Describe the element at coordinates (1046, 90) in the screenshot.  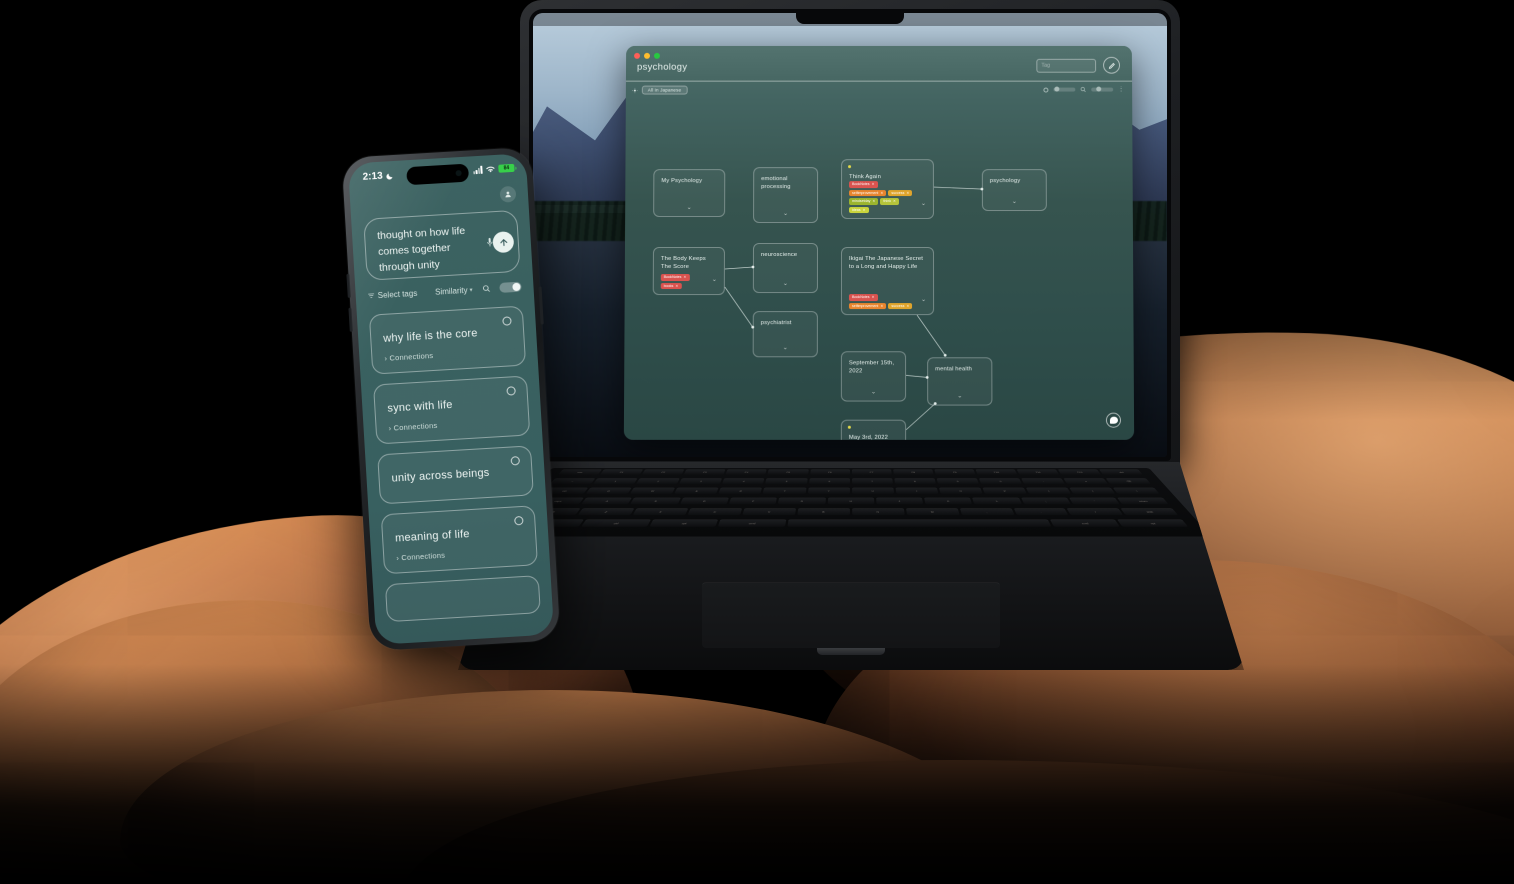
I see `circle-icon` at that location.